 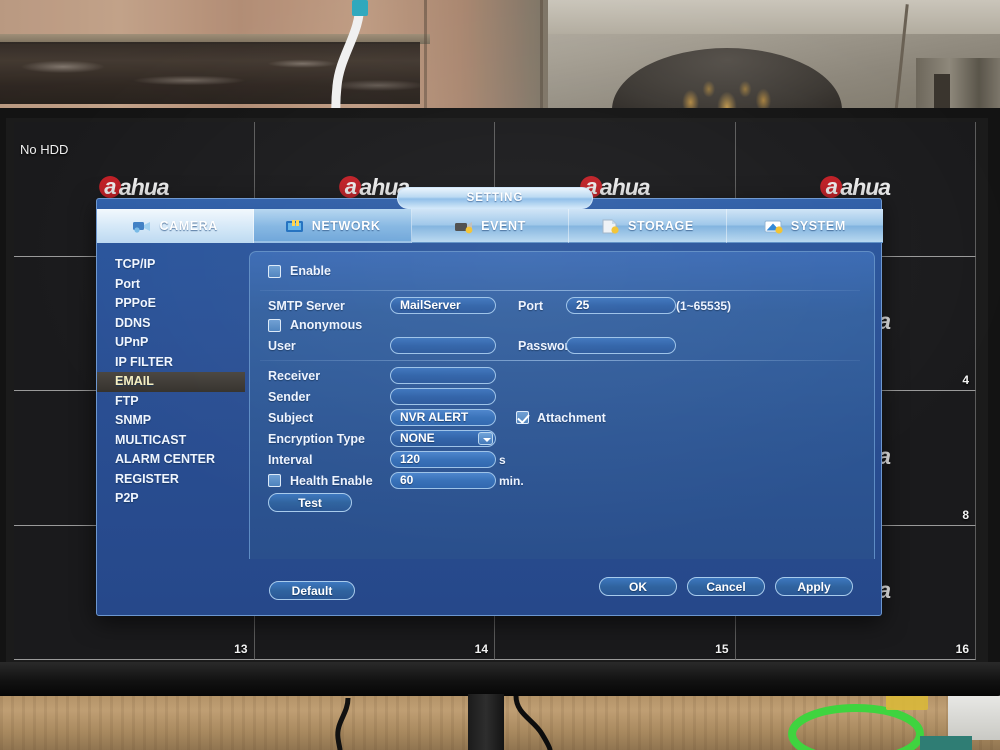 I want to click on port-range-hint: (1~65535), so click(x=704, y=305).